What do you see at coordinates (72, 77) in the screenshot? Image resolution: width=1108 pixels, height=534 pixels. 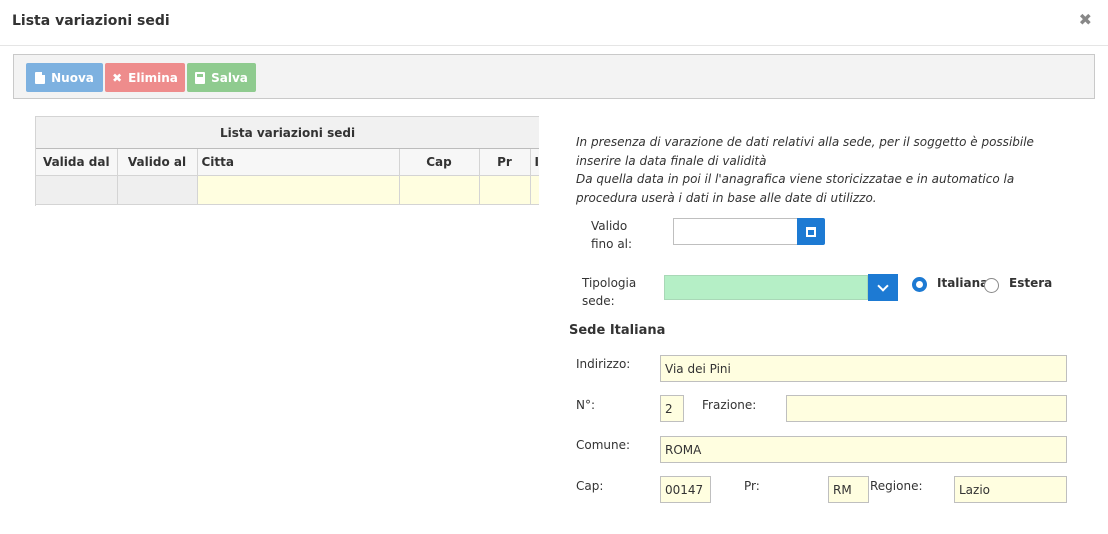 I see `nuova-label: Nuova` at bounding box center [72, 77].